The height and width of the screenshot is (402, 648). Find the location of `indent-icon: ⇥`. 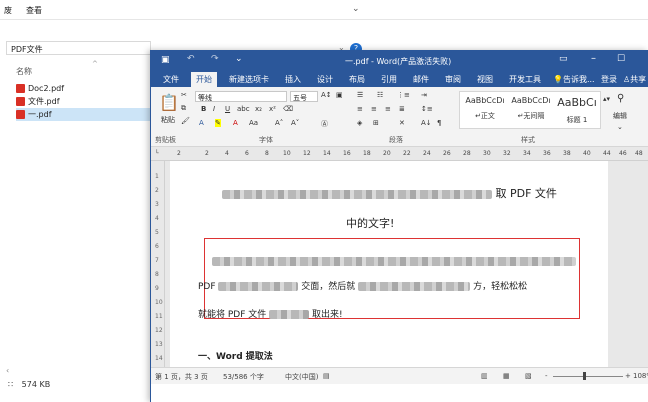

indent-icon: ⇥ is located at coordinates (424, 95).